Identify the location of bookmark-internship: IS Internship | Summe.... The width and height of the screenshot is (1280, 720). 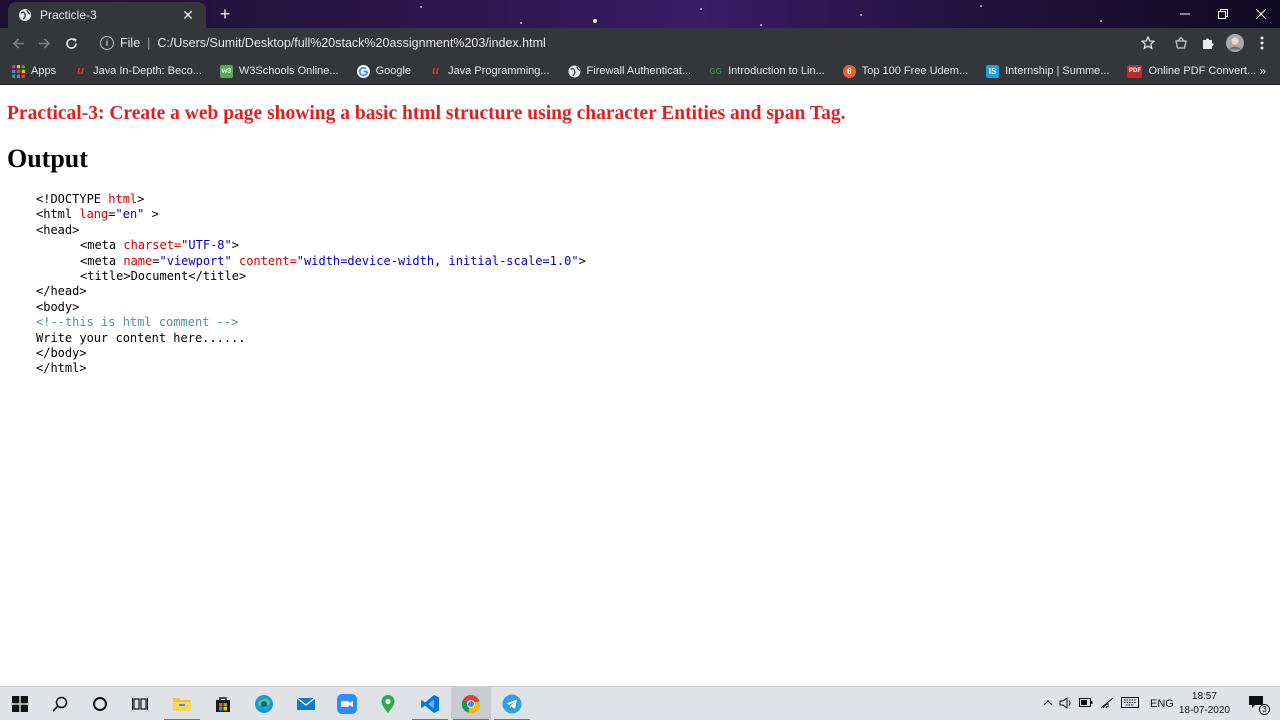
(1047, 71).